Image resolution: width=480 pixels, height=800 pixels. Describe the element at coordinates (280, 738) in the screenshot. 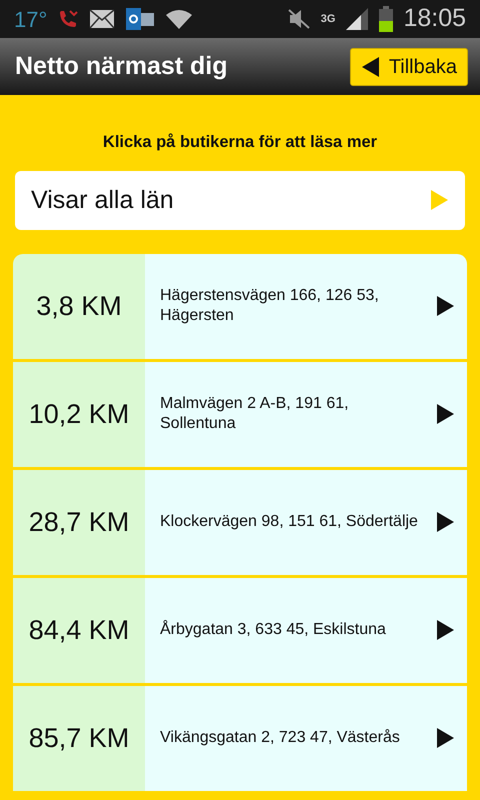

I see `address-text: Vikängsgatan 2, 723 47, Västerås` at that location.